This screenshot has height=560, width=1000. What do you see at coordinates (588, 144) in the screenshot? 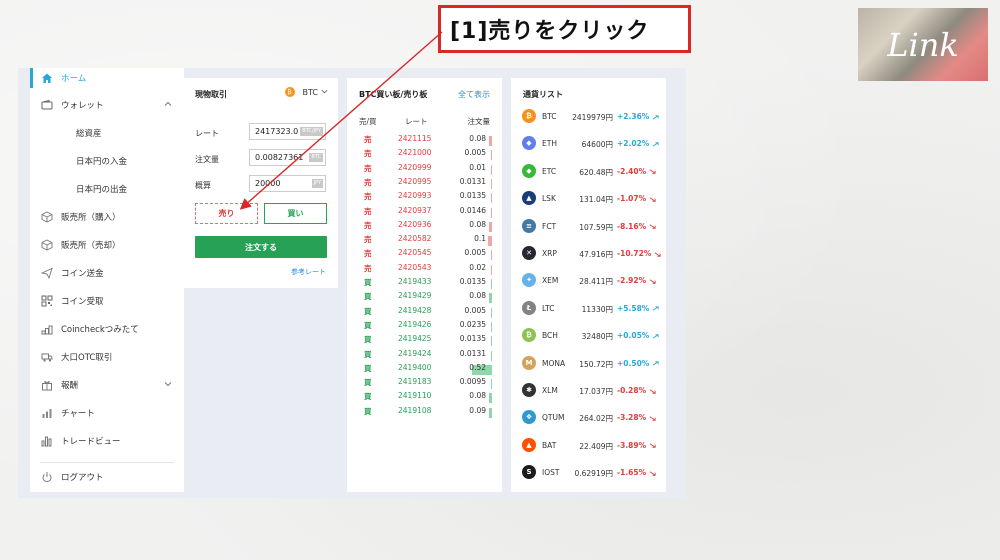
I see `currency-row-eth: ◆ ETH 64600円 +2.02%` at bounding box center [588, 144].